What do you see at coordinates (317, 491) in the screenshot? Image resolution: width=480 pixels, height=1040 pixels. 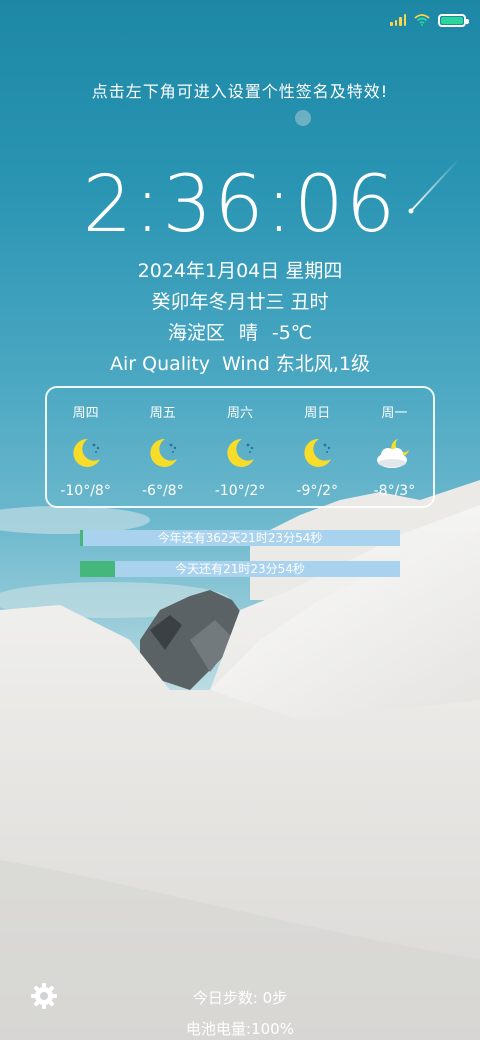 I see `forecast-temperature: -9°/2°` at bounding box center [317, 491].